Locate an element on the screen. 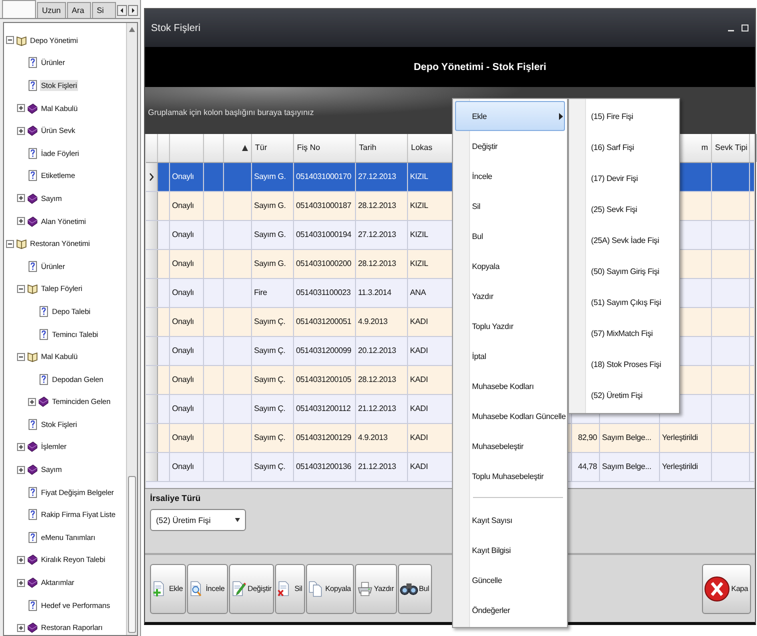 The image size is (757, 636). menu-item: Öndeğerler is located at coordinates (510, 610).